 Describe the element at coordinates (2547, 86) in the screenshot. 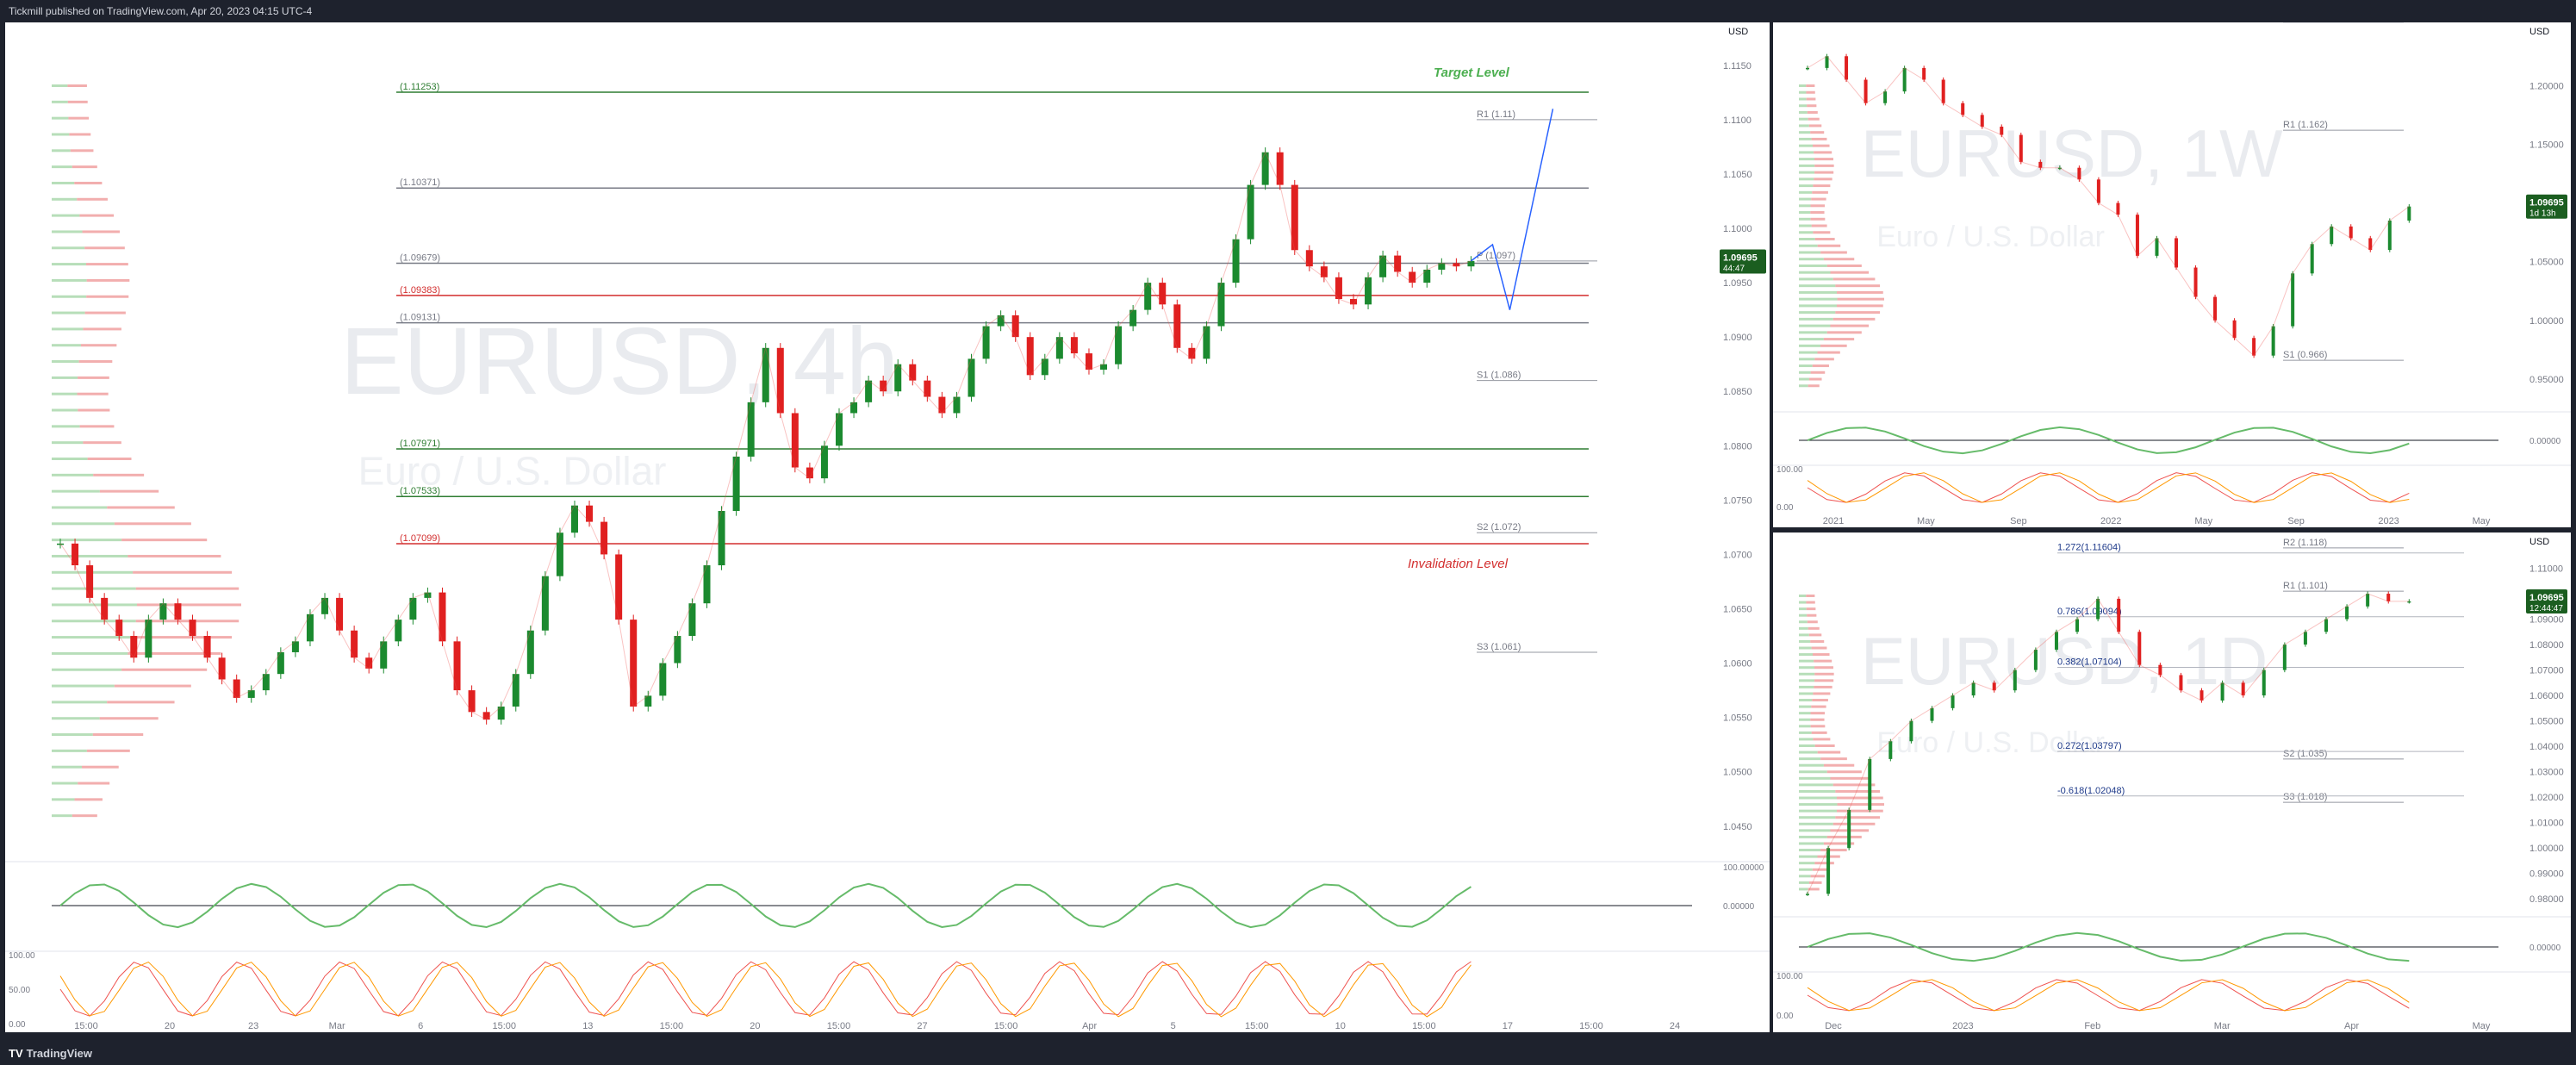

I see `price-tick: 1.20000` at that location.